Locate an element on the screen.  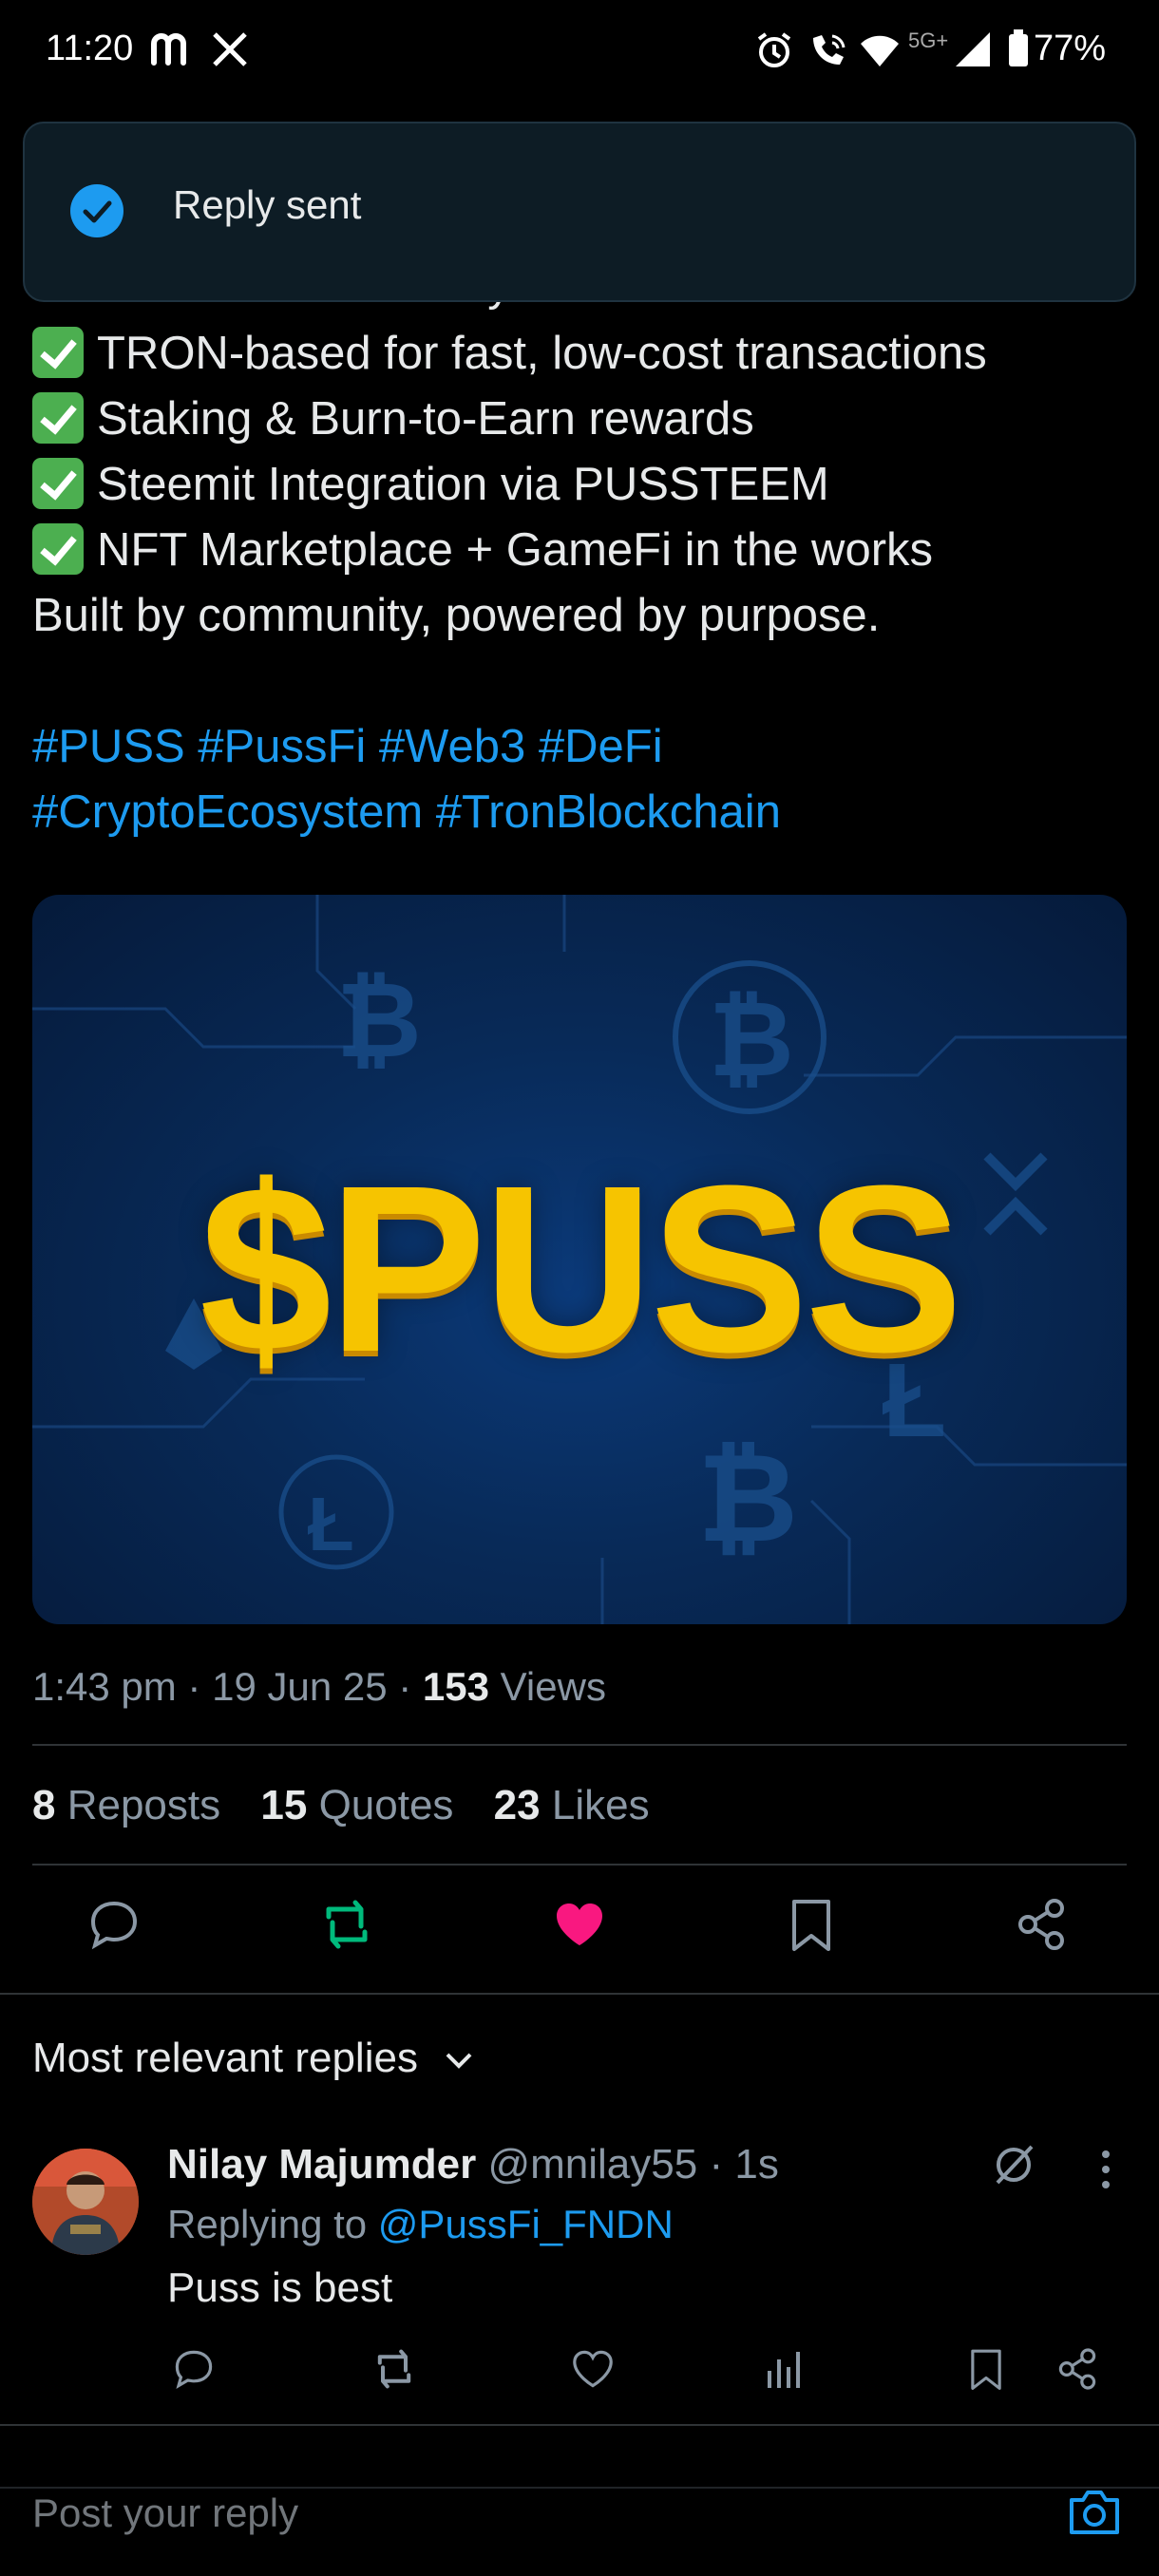
reply-button is located at coordinates (114, 1924).